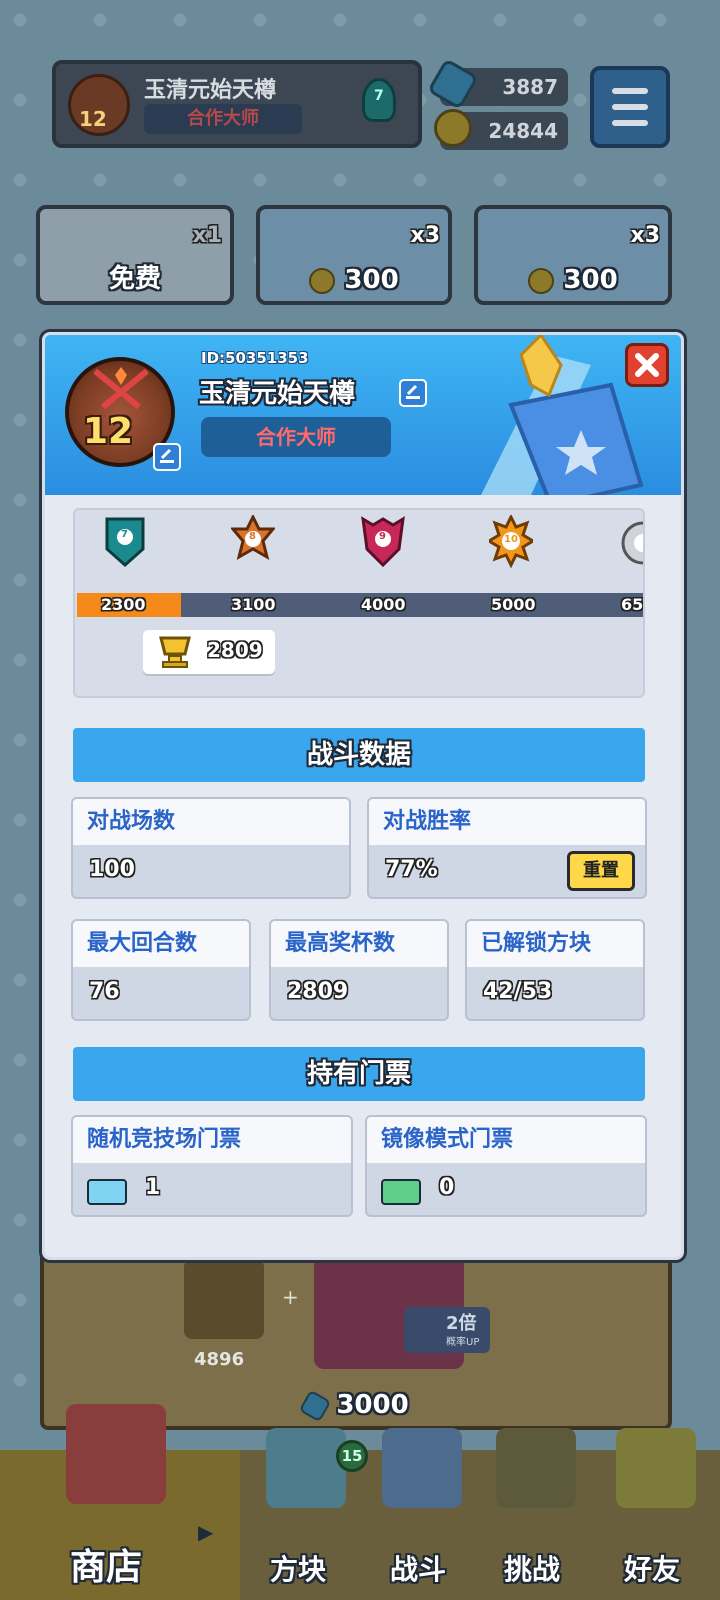 This screenshot has height=1600, width=720. I want to click on ticket-label: 随机竞技场门票, so click(212, 1140).